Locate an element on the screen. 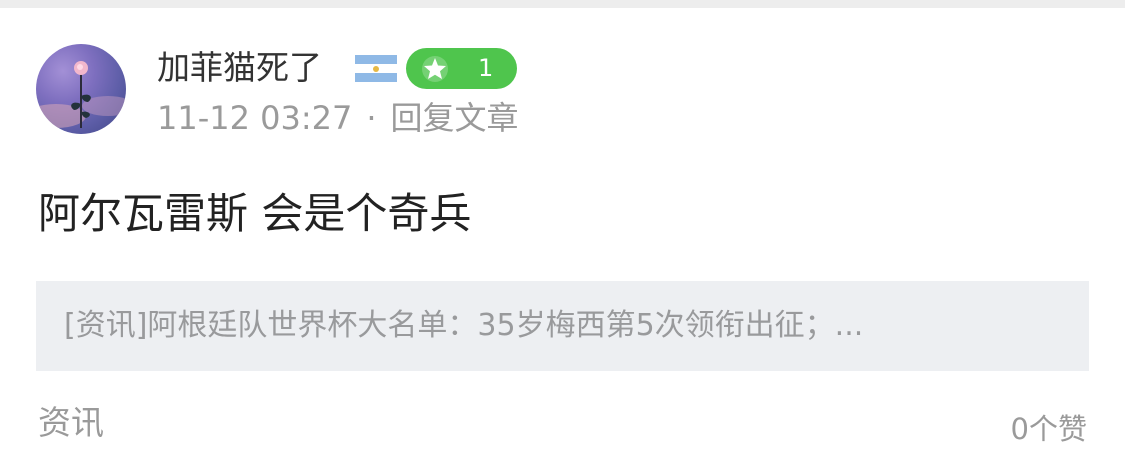 This screenshot has height=467, width=1125. like-count: 0个赞 is located at coordinates (1049, 429).